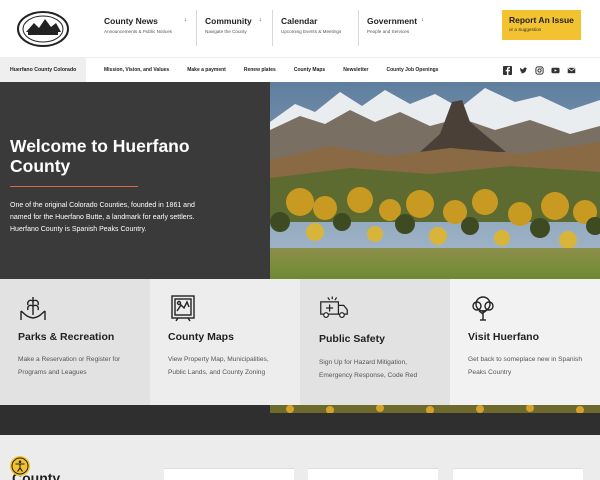 The height and width of the screenshot is (480, 600). What do you see at coordinates (300, 409) in the screenshot?
I see `landscape-strip` at bounding box center [300, 409].